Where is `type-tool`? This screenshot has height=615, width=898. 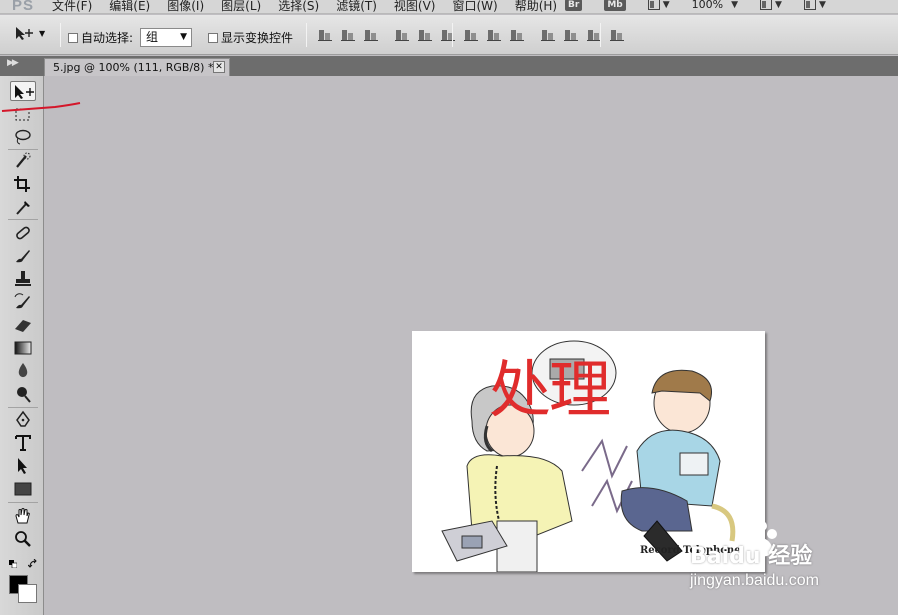
type-tool is located at coordinates (23, 443).